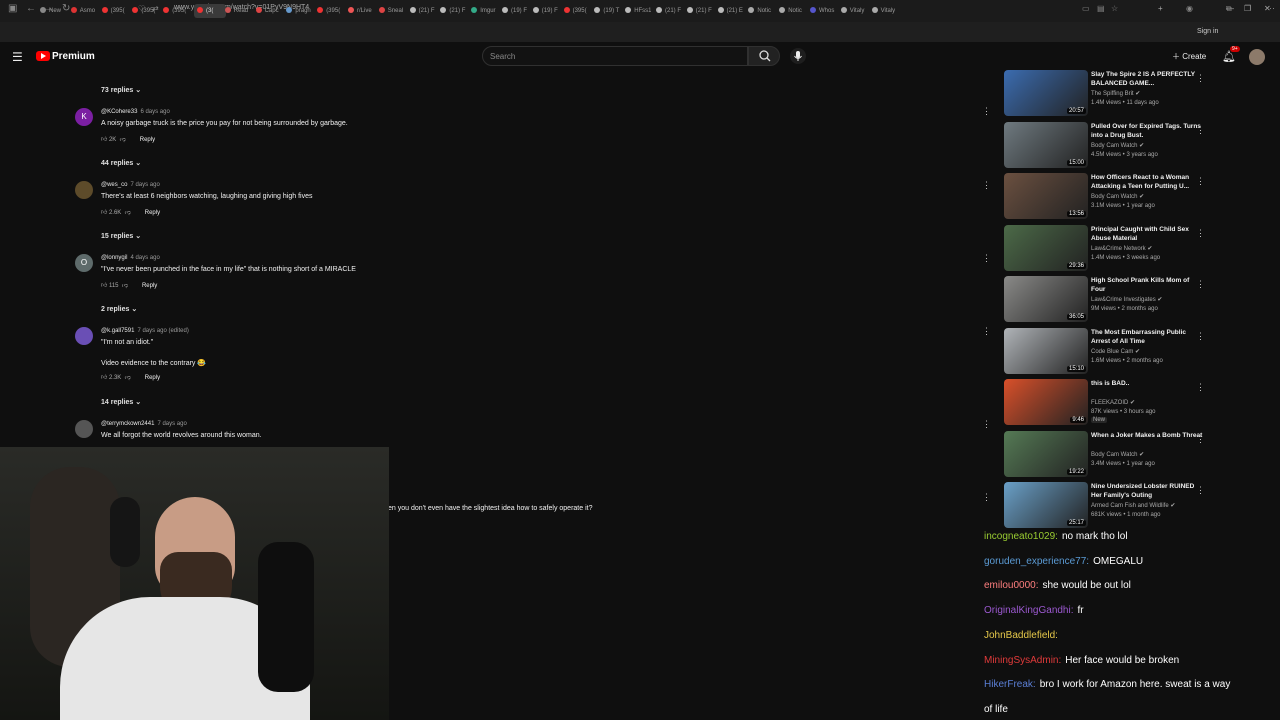  What do you see at coordinates (114, 258) in the screenshot?
I see `comment-username: @lonnygil` at bounding box center [114, 258].